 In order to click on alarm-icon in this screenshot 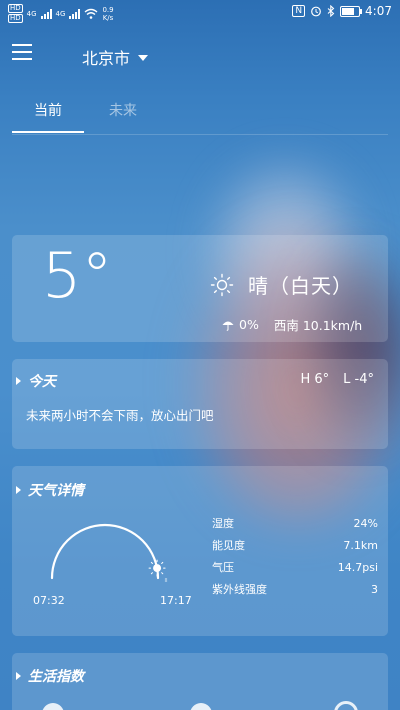, I will do `click(316, 11)`.